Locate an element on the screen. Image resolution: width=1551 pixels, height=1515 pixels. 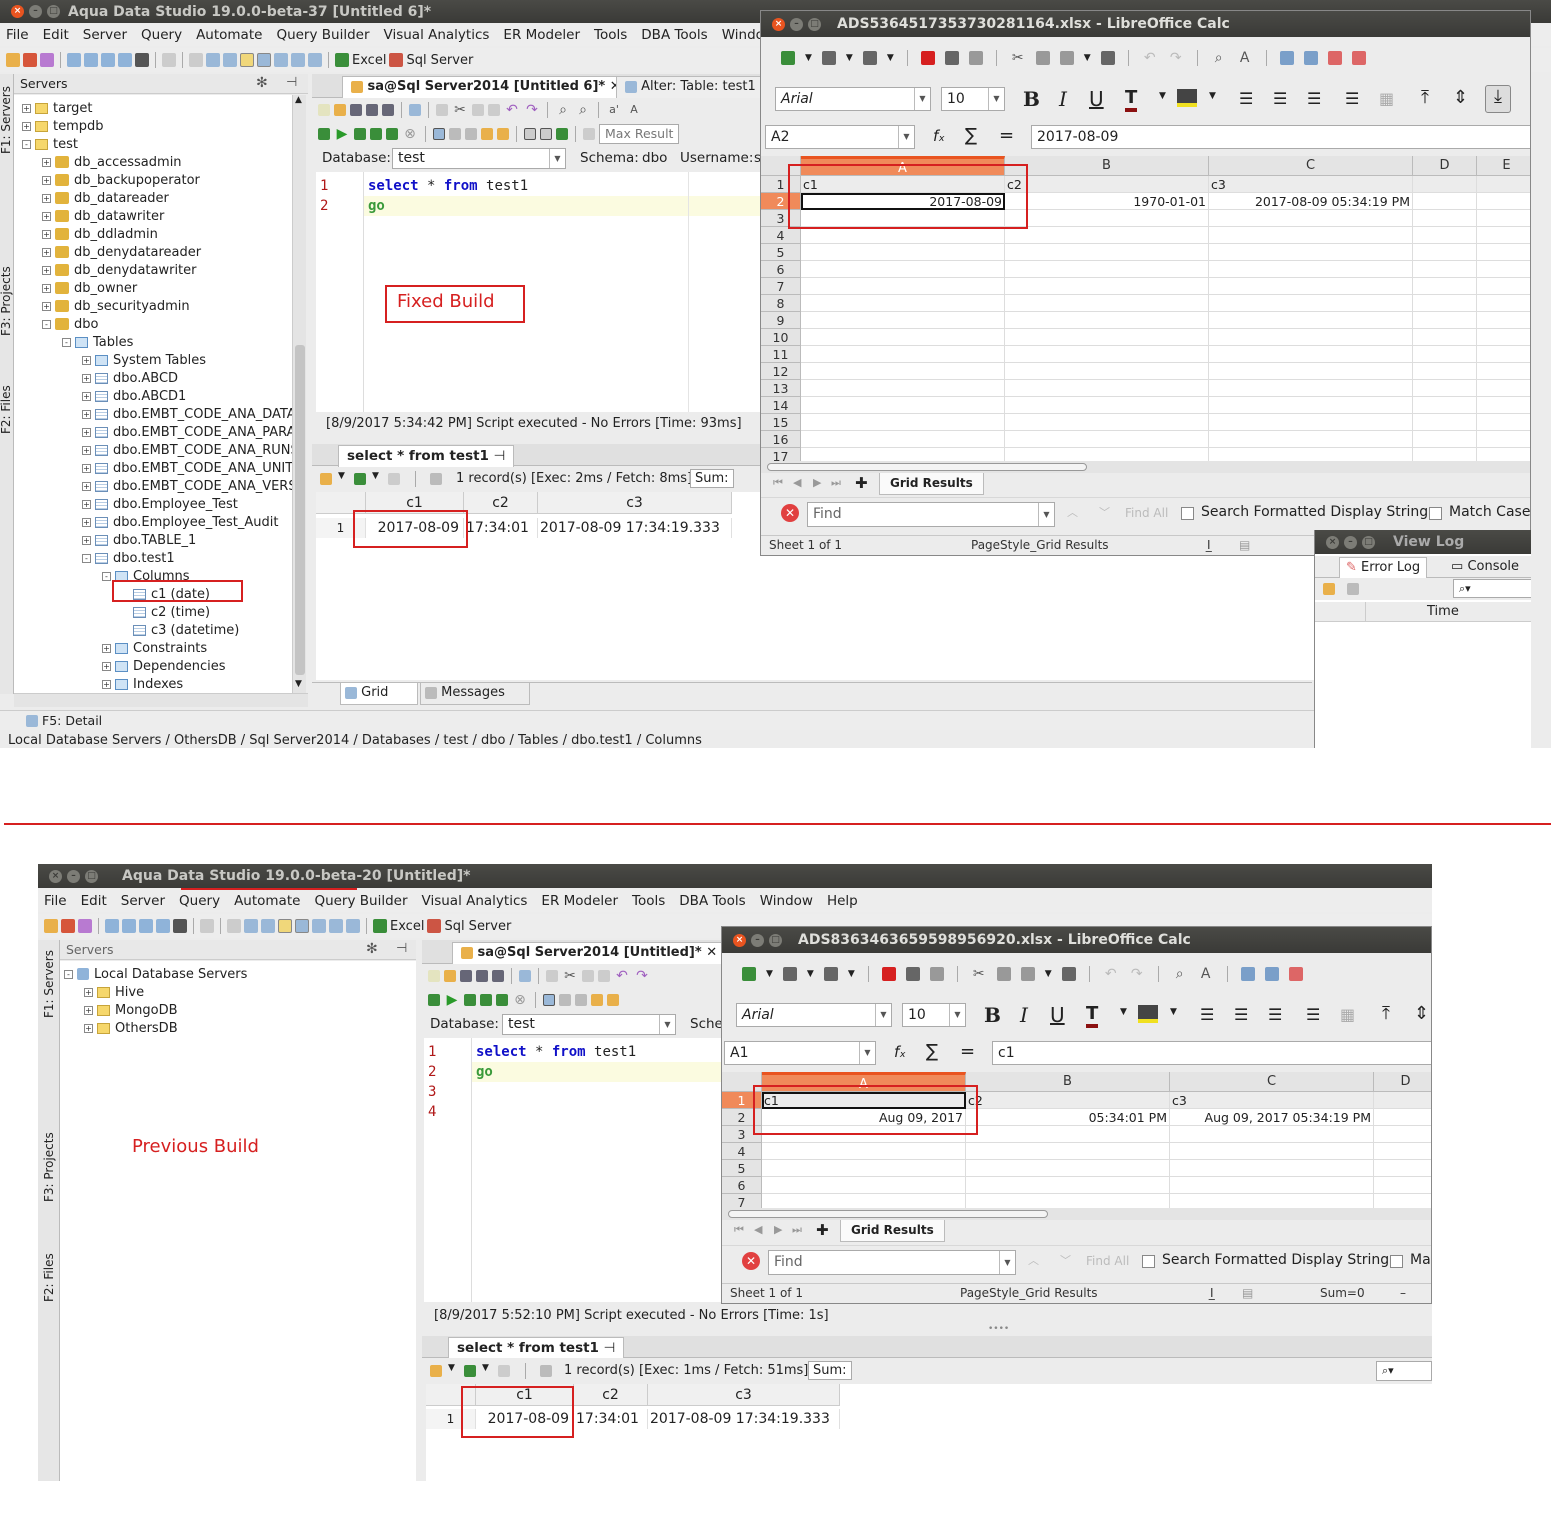
tab-files: F2: Files is located at coordinates (6, 409).